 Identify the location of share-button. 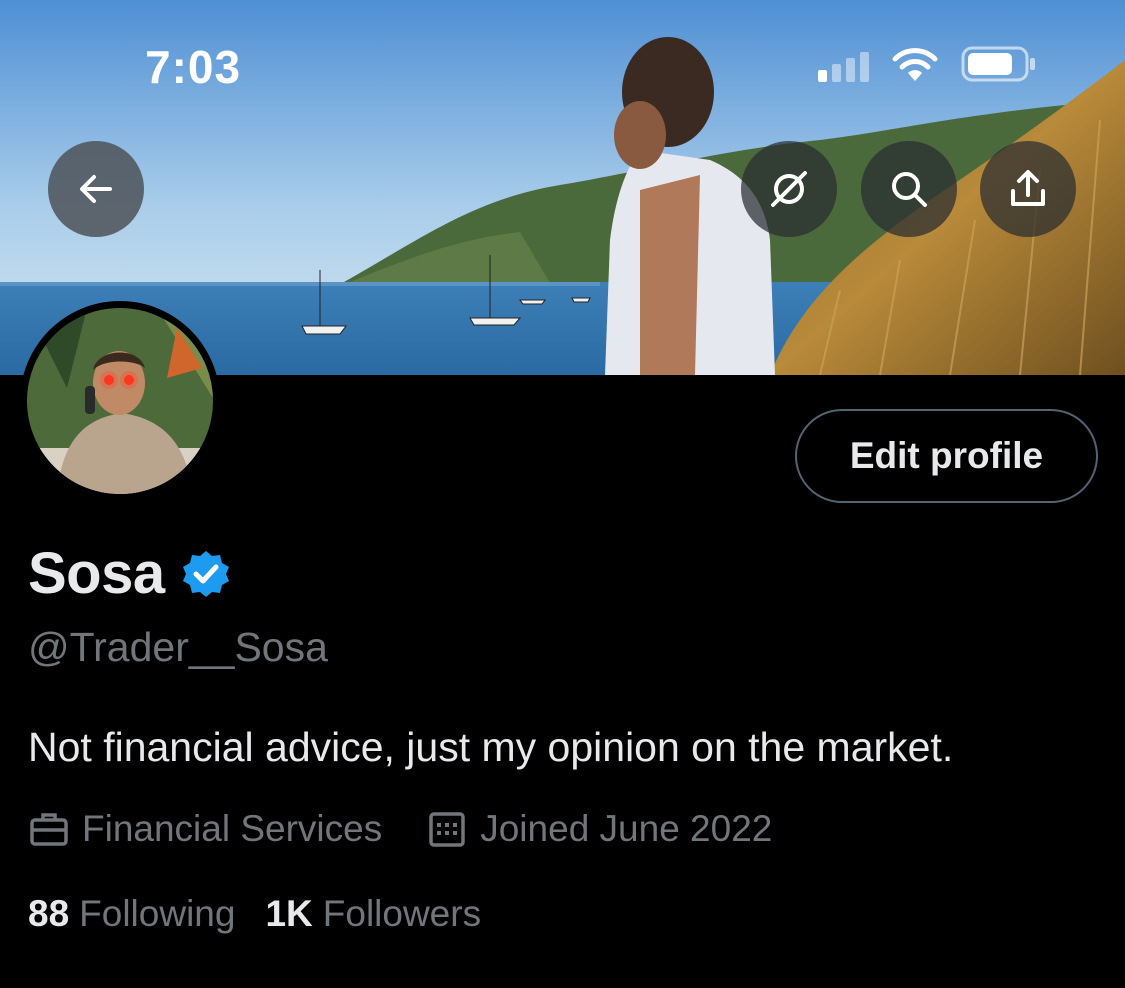
(1028, 189).